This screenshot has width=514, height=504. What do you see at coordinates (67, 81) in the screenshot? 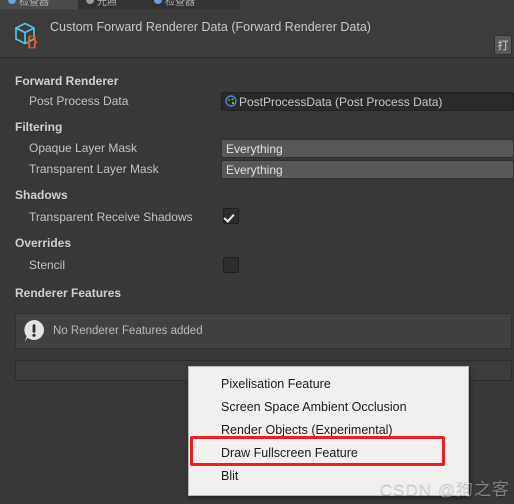
I see `section-forward-renderer-heading: Forward Renderer` at bounding box center [67, 81].